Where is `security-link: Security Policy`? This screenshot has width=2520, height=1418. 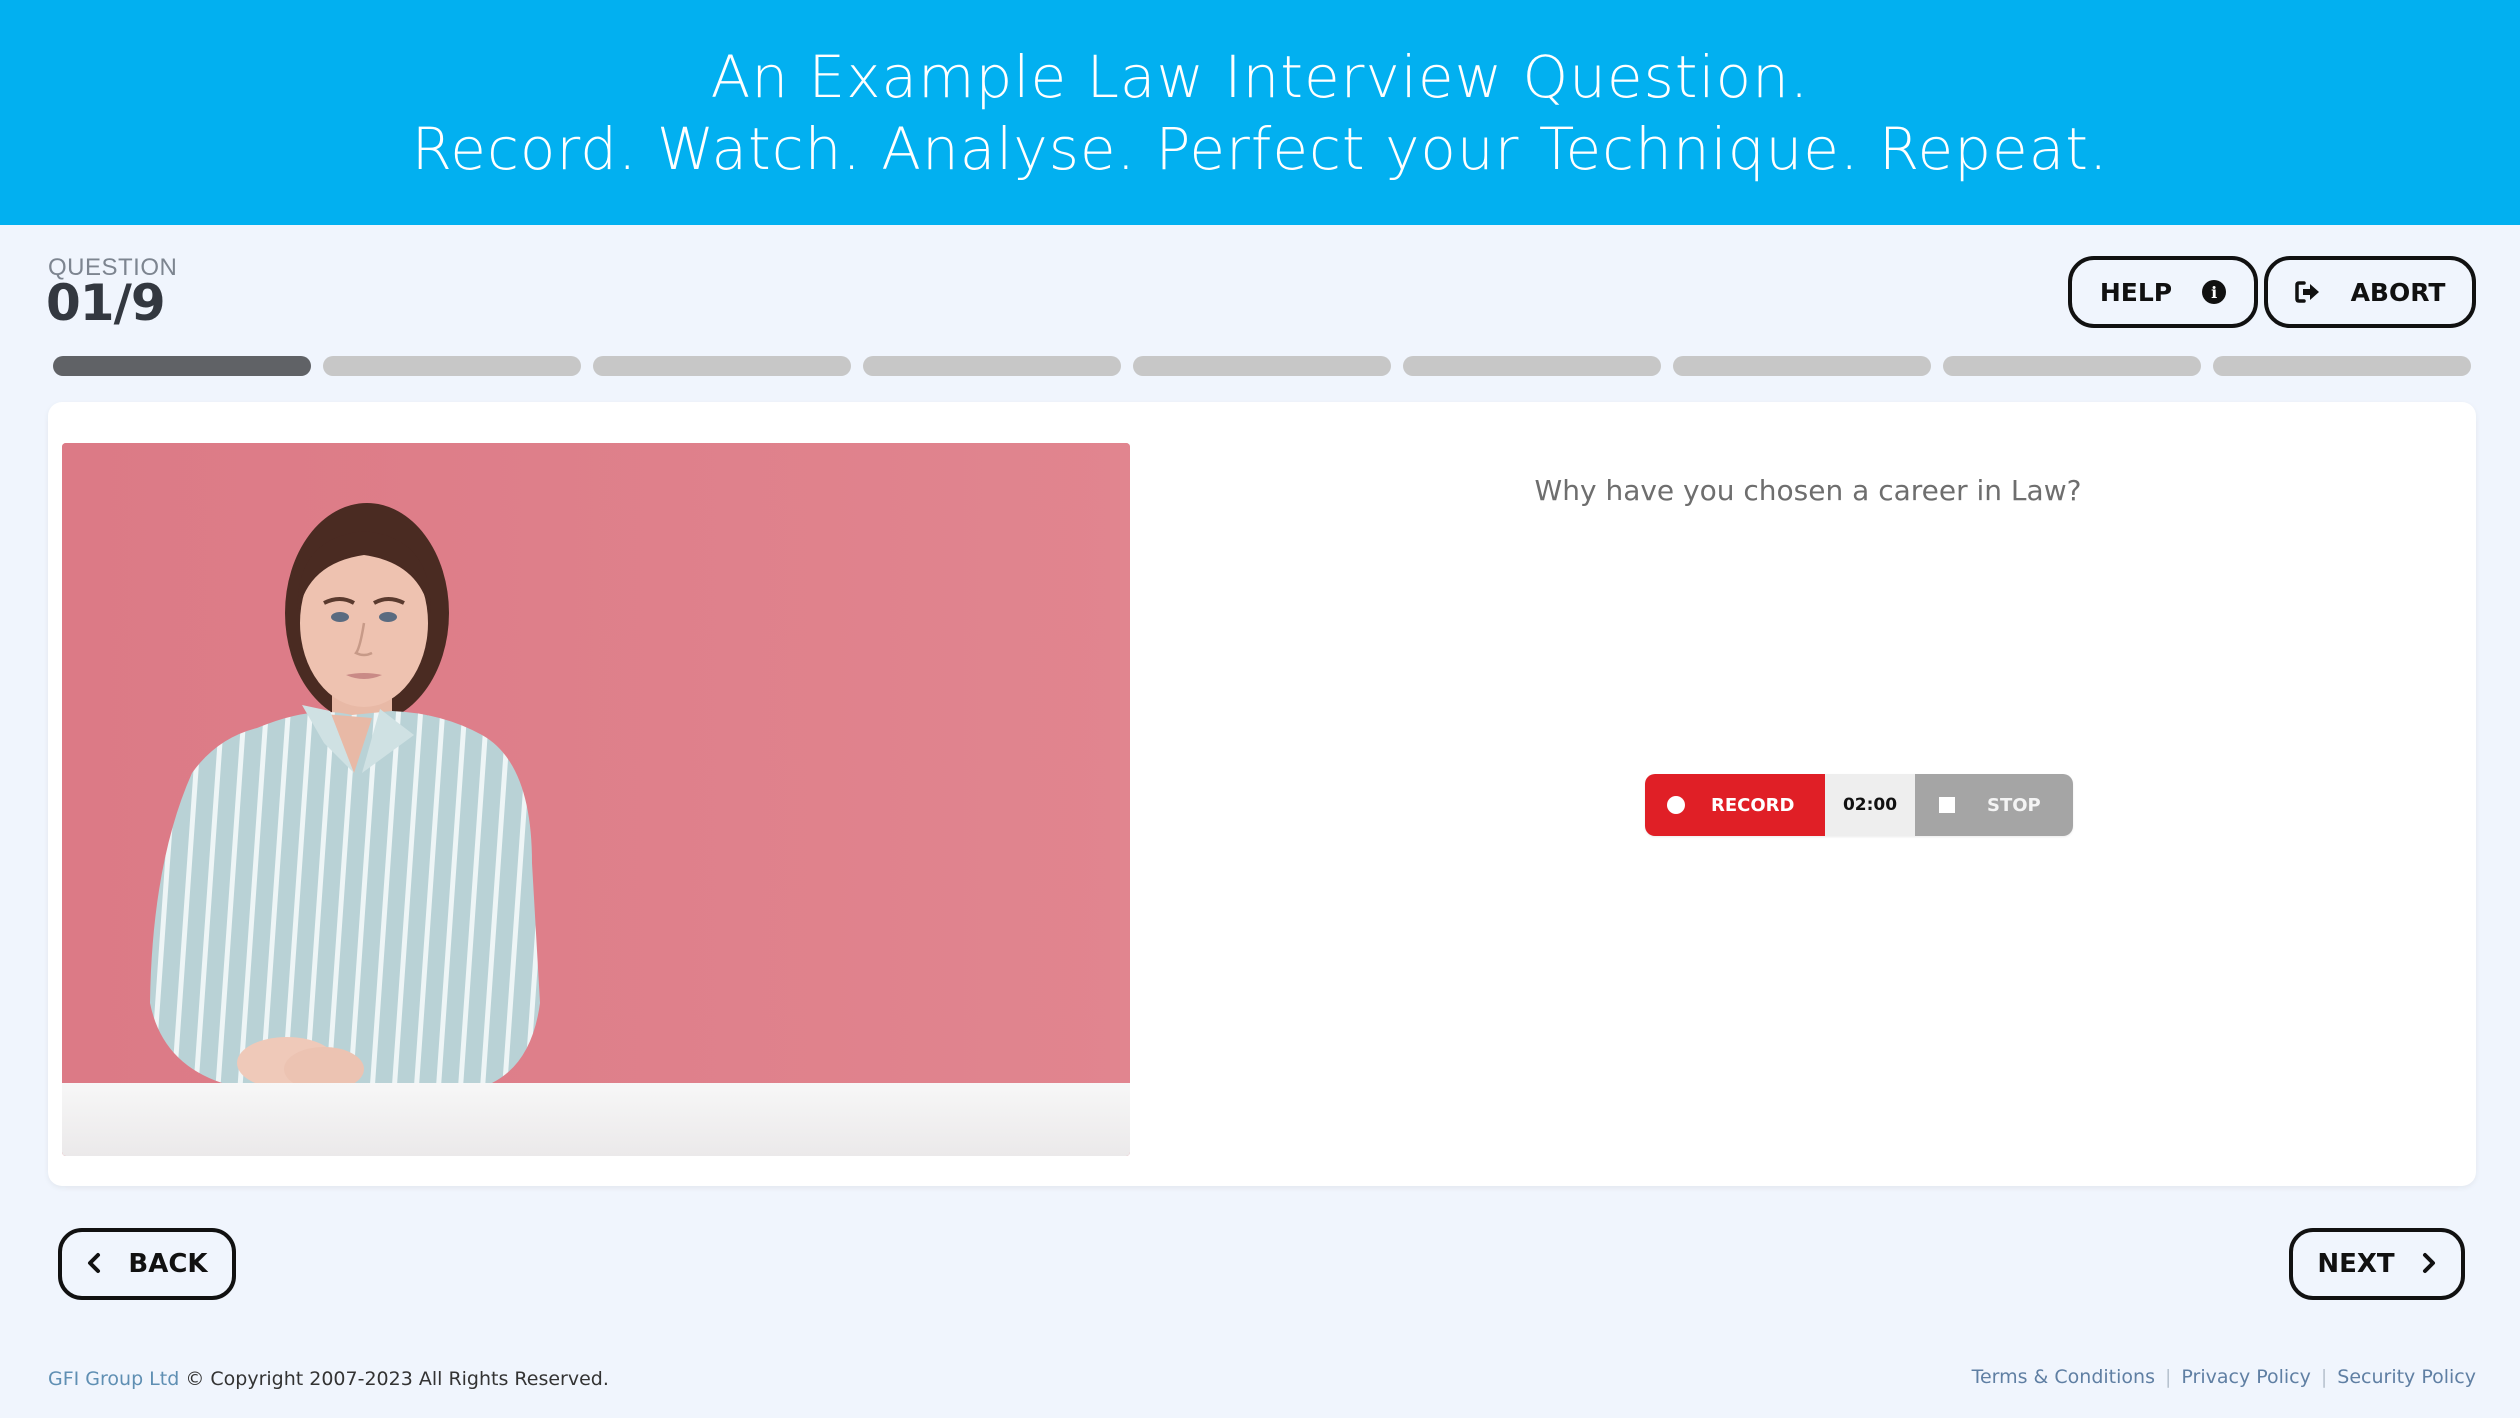 security-link: Security Policy is located at coordinates (2406, 1377).